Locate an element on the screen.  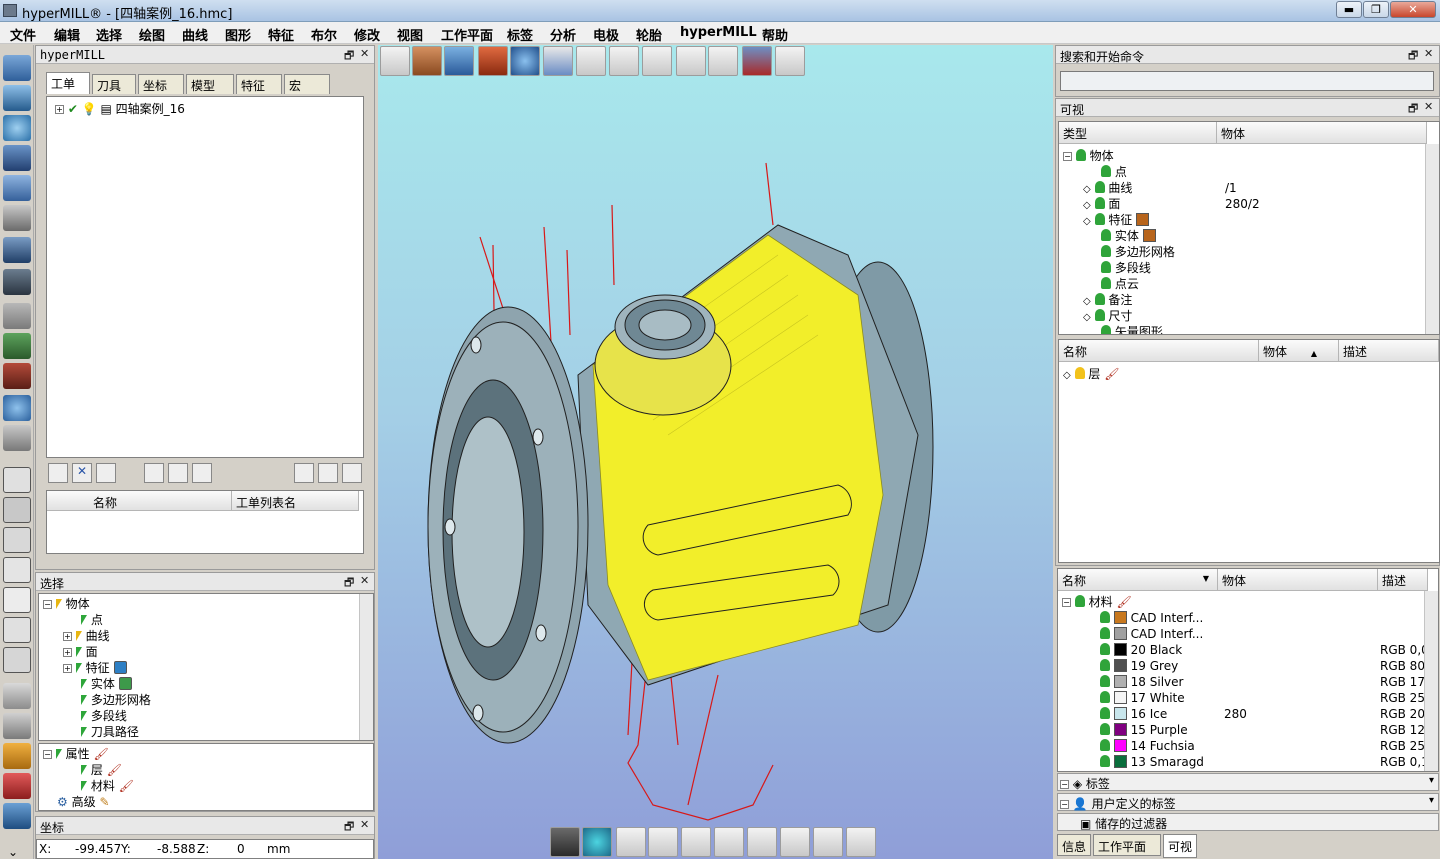
layer-row: ◇ 层 🖌 is located at coordinates (1091, 374).